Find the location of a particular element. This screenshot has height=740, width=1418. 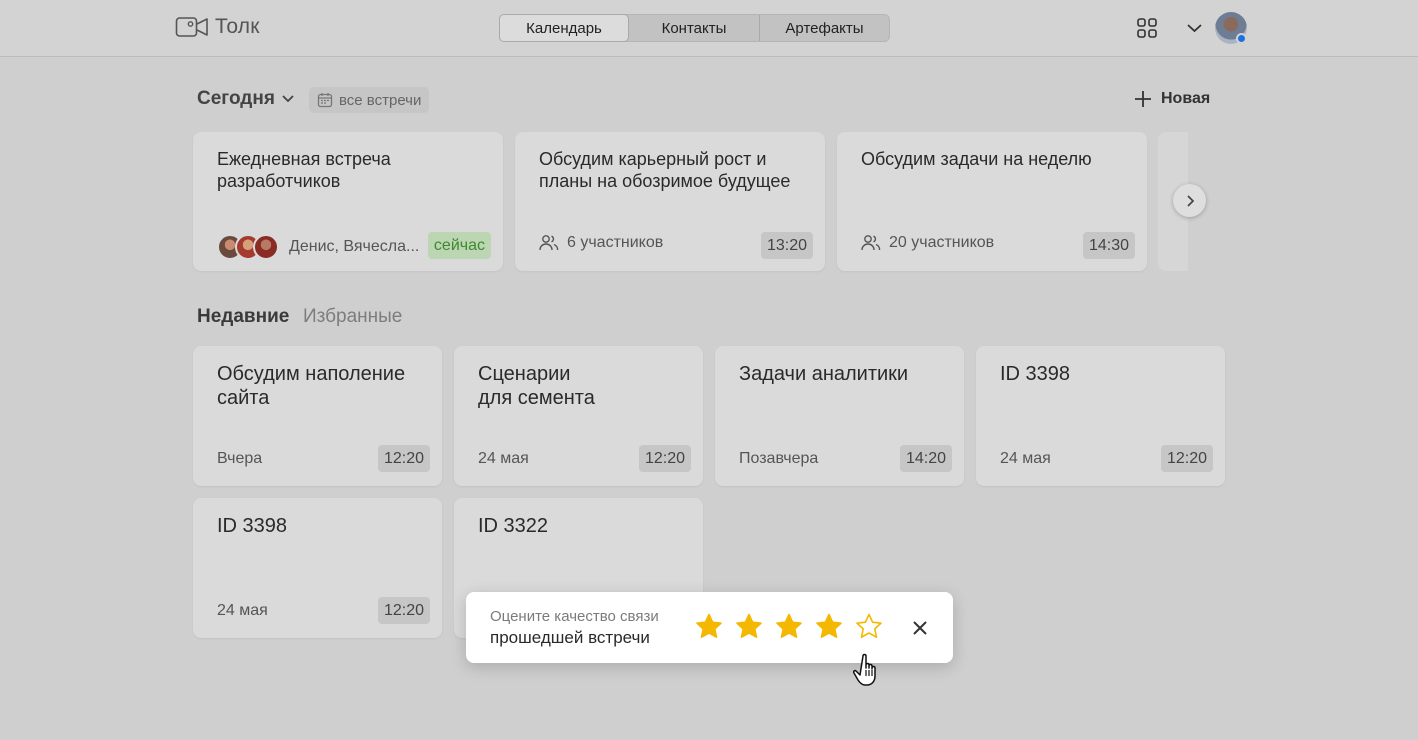

chevron-right-icon is located at coordinates (1190, 200).